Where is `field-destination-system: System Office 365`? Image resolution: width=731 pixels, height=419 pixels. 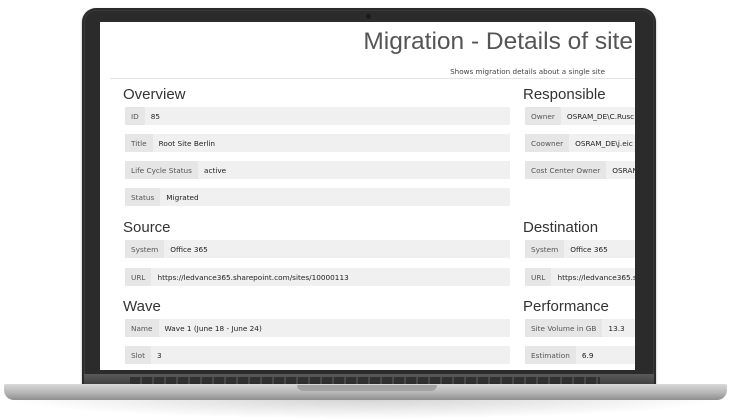
field-destination-system: System Office 365 is located at coordinates (580, 249).